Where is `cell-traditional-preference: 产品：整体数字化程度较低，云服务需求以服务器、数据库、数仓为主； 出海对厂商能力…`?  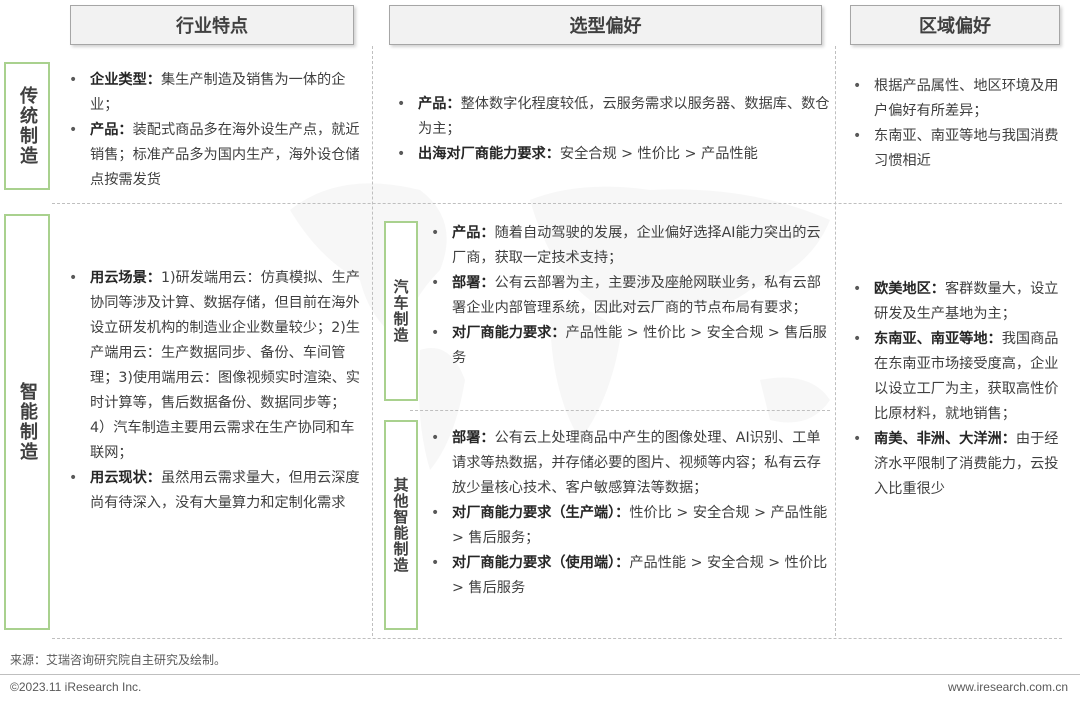 cell-traditional-preference: 产品：整体数字化程度较低，云服务需求以服务器、数据库、数仓为主； 出海对厂商能力… is located at coordinates (612, 129).